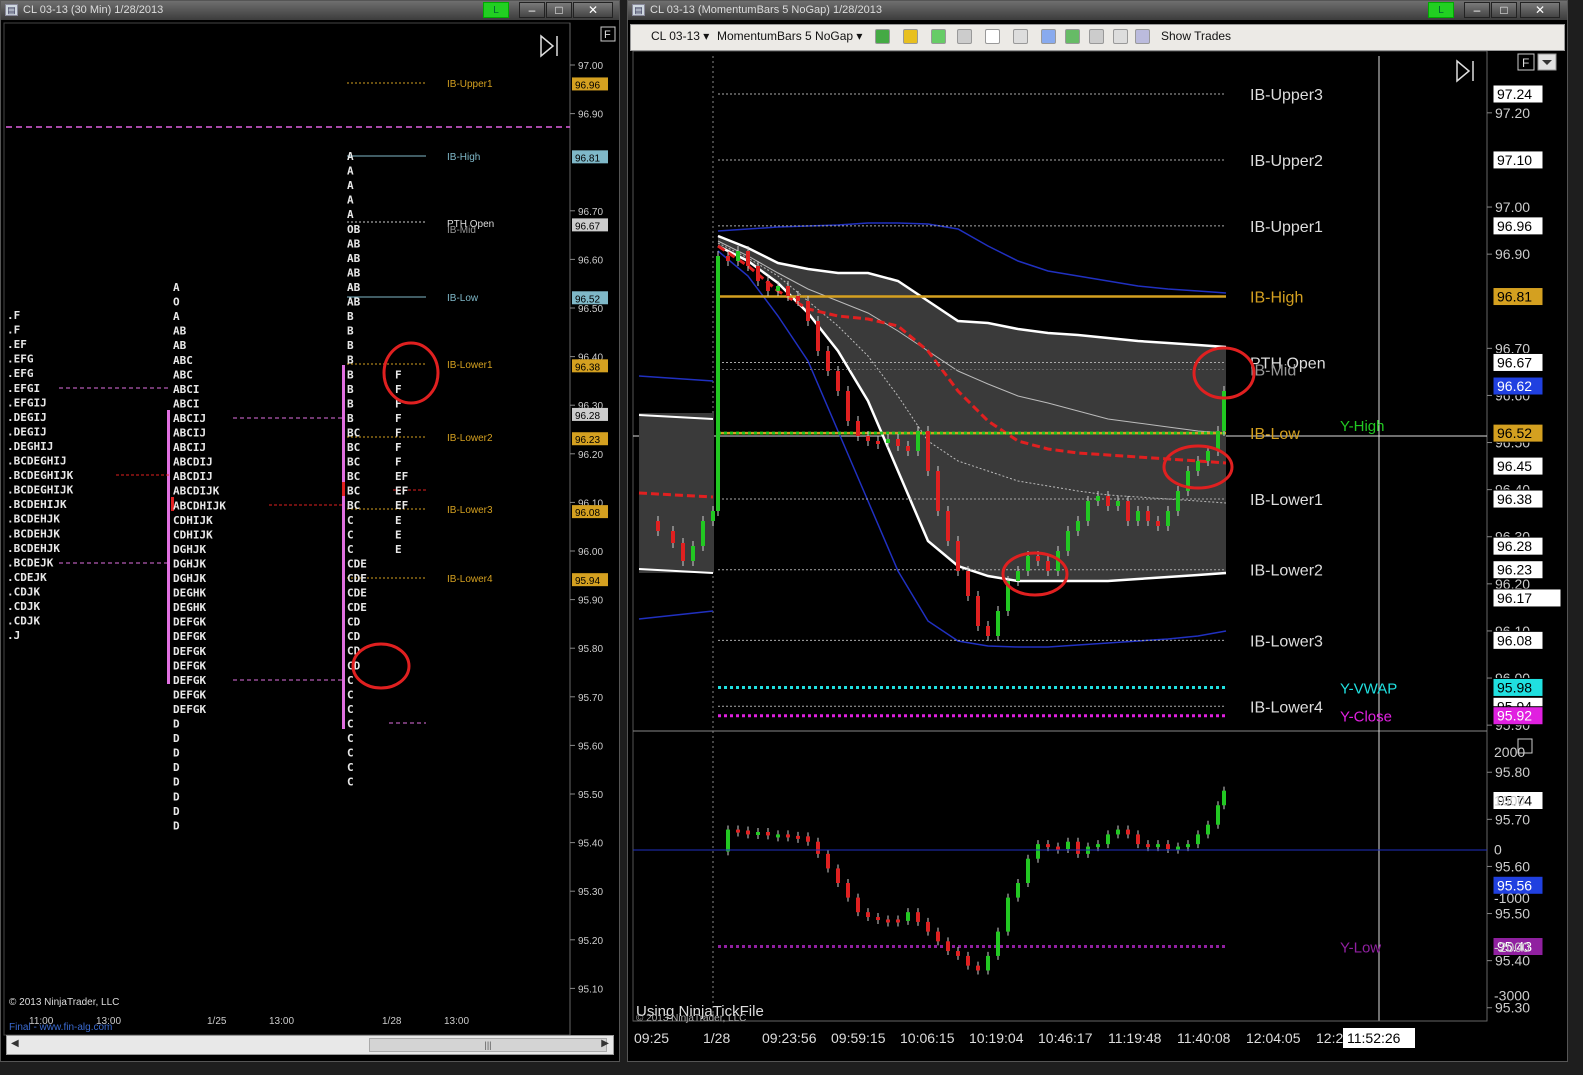 The width and height of the screenshot is (1583, 1075). Describe the element at coordinates (30, 446) in the screenshot. I see `tpo-row: .DEGHIJ` at that location.